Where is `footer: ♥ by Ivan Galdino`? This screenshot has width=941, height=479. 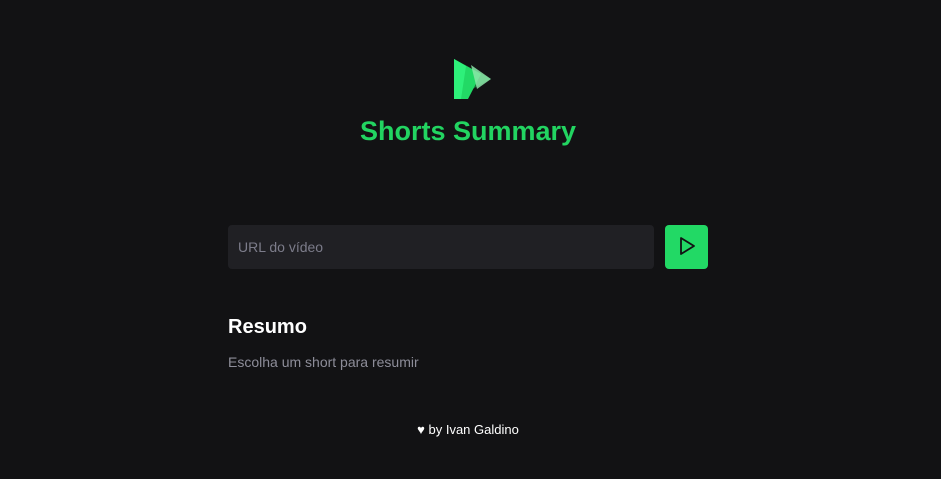
footer: ♥ by Ivan Galdino is located at coordinates (468, 429).